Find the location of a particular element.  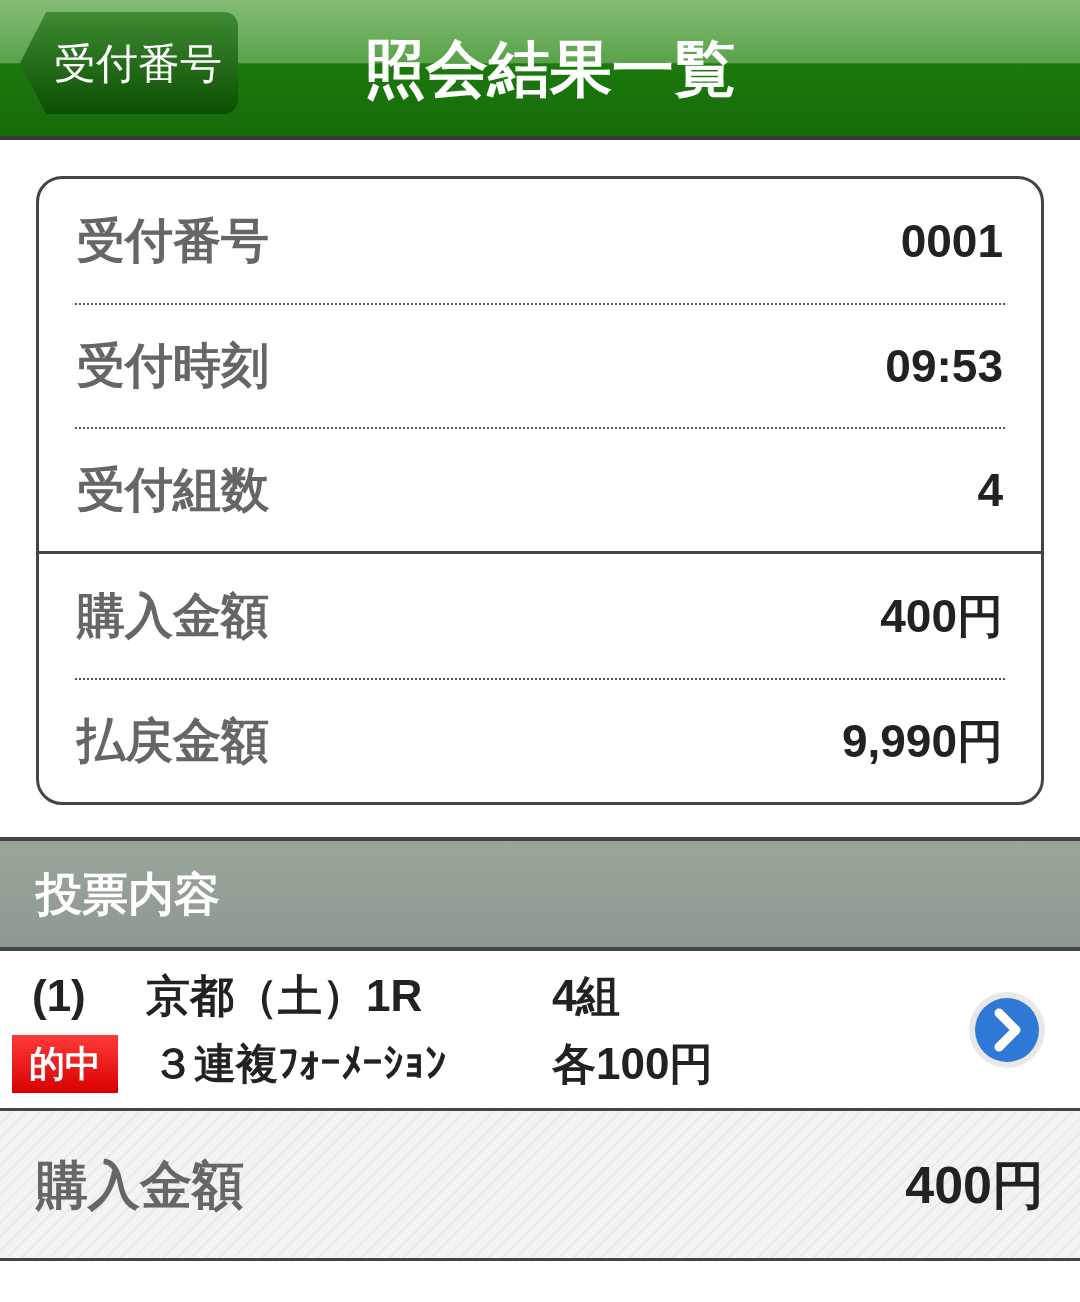

total-value: 400円 is located at coordinates (974, 1185).